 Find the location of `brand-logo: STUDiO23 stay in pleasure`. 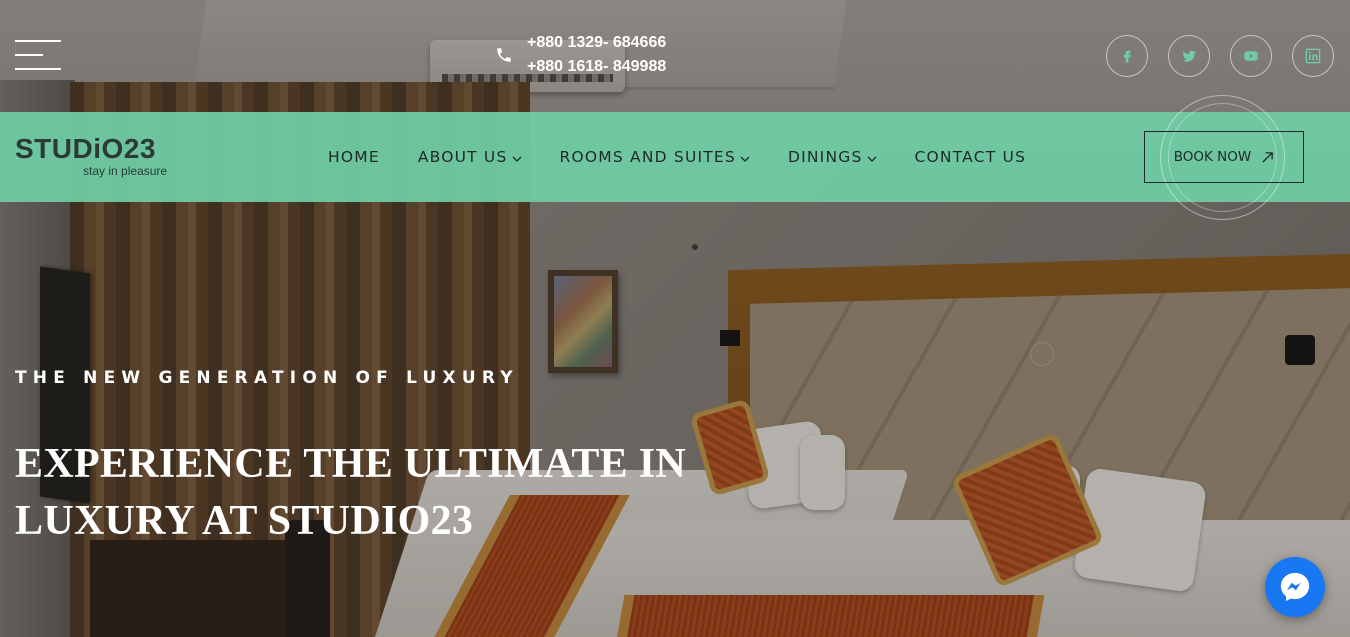

brand-logo: STUDiO23 stay in pleasure is located at coordinates (95, 157).